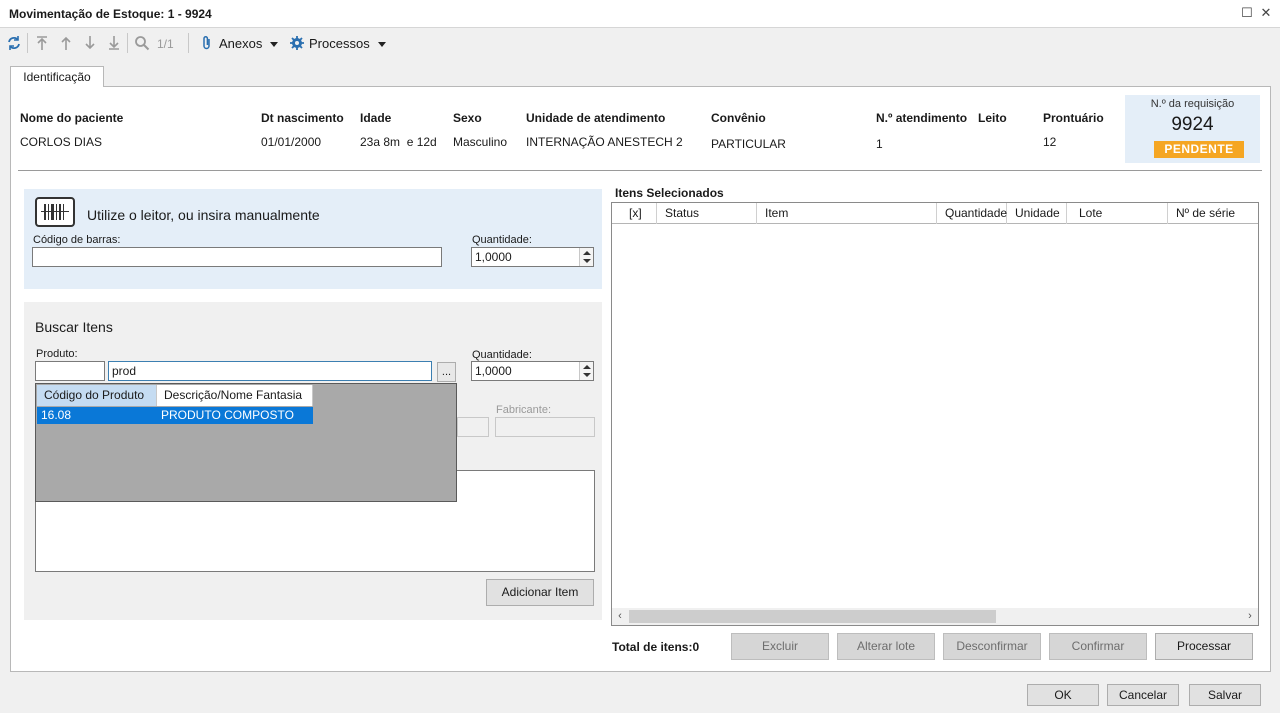 This screenshot has width=1280, height=713. I want to click on dropdown-header-code: Código do Produto, so click(97, 395).